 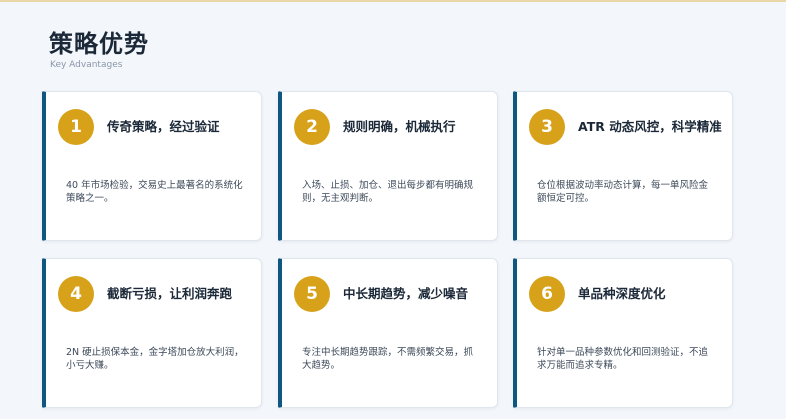 I want to click on card-title: 单品种深度优化, so click(x=622, y=293).